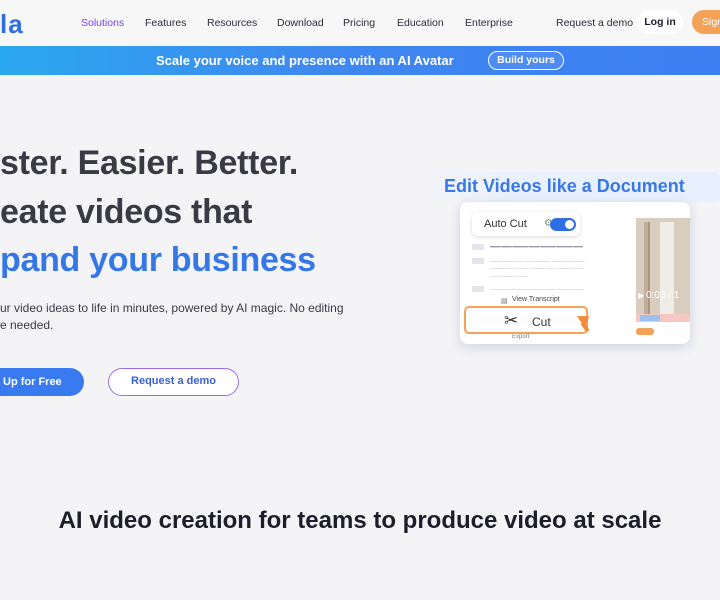 This screenshot has height=600, width=720. Describe the element at coordinates (663, 268) in the screenshot. I see `video-preview: ▶ 0:03 / 1` at that location.